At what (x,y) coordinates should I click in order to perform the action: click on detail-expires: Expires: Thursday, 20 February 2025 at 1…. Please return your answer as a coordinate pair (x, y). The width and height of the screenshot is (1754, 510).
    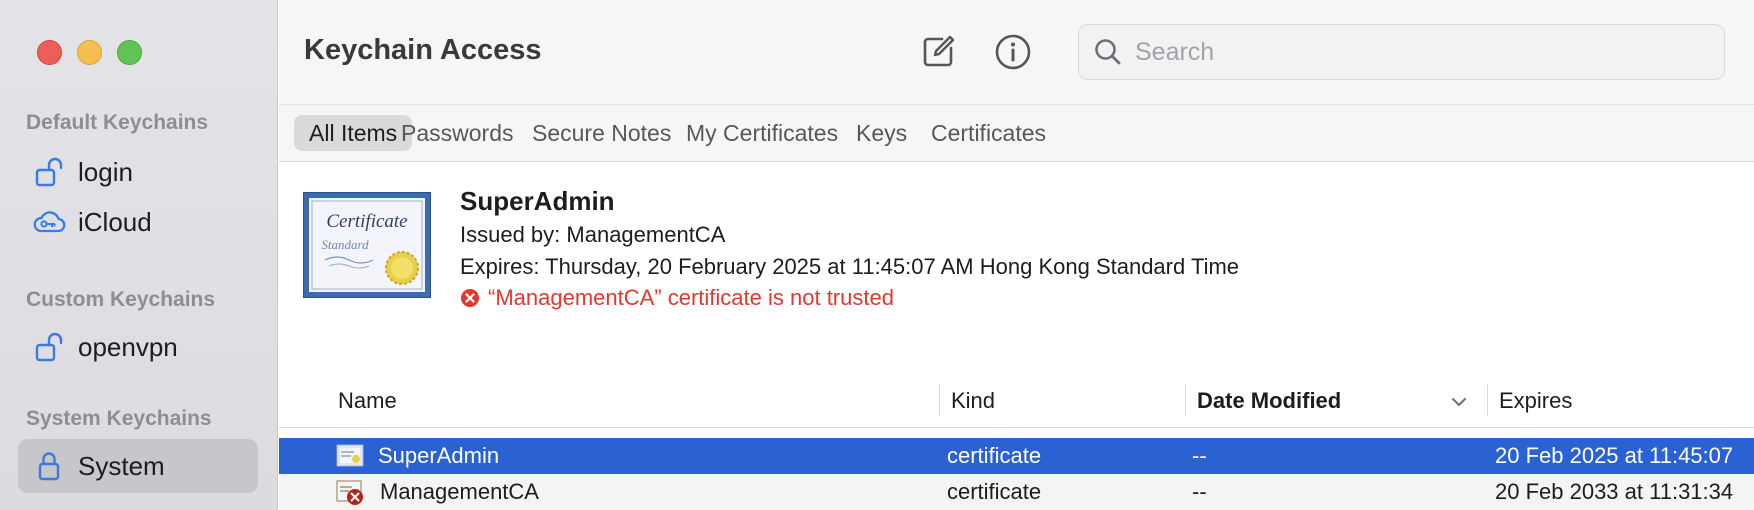
    Looking at the image, I should click on (850, 266).